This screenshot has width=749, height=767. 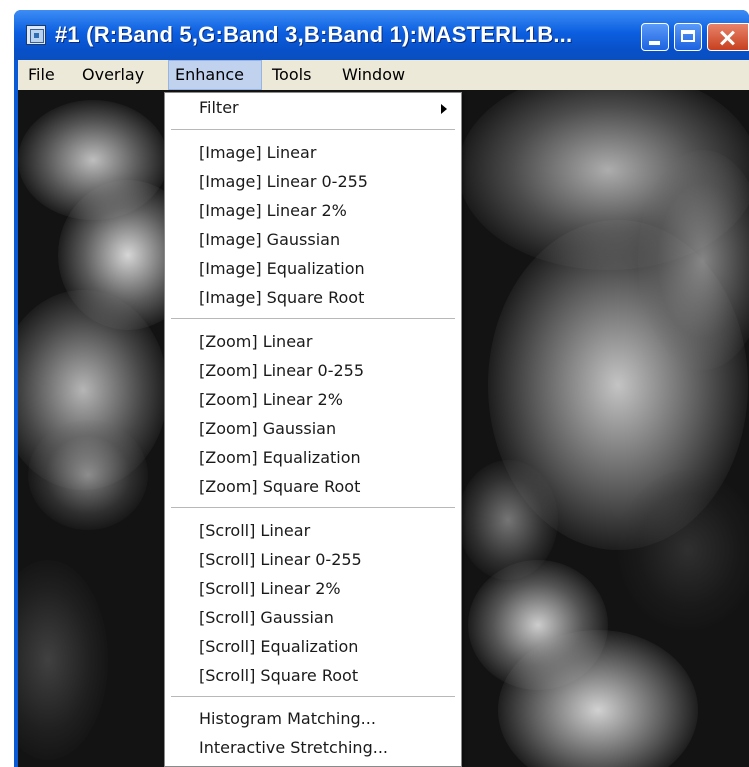 I want to click on menu-item-scroll-square-root: [Scroll] Square Root, so click(x=313, y=676).